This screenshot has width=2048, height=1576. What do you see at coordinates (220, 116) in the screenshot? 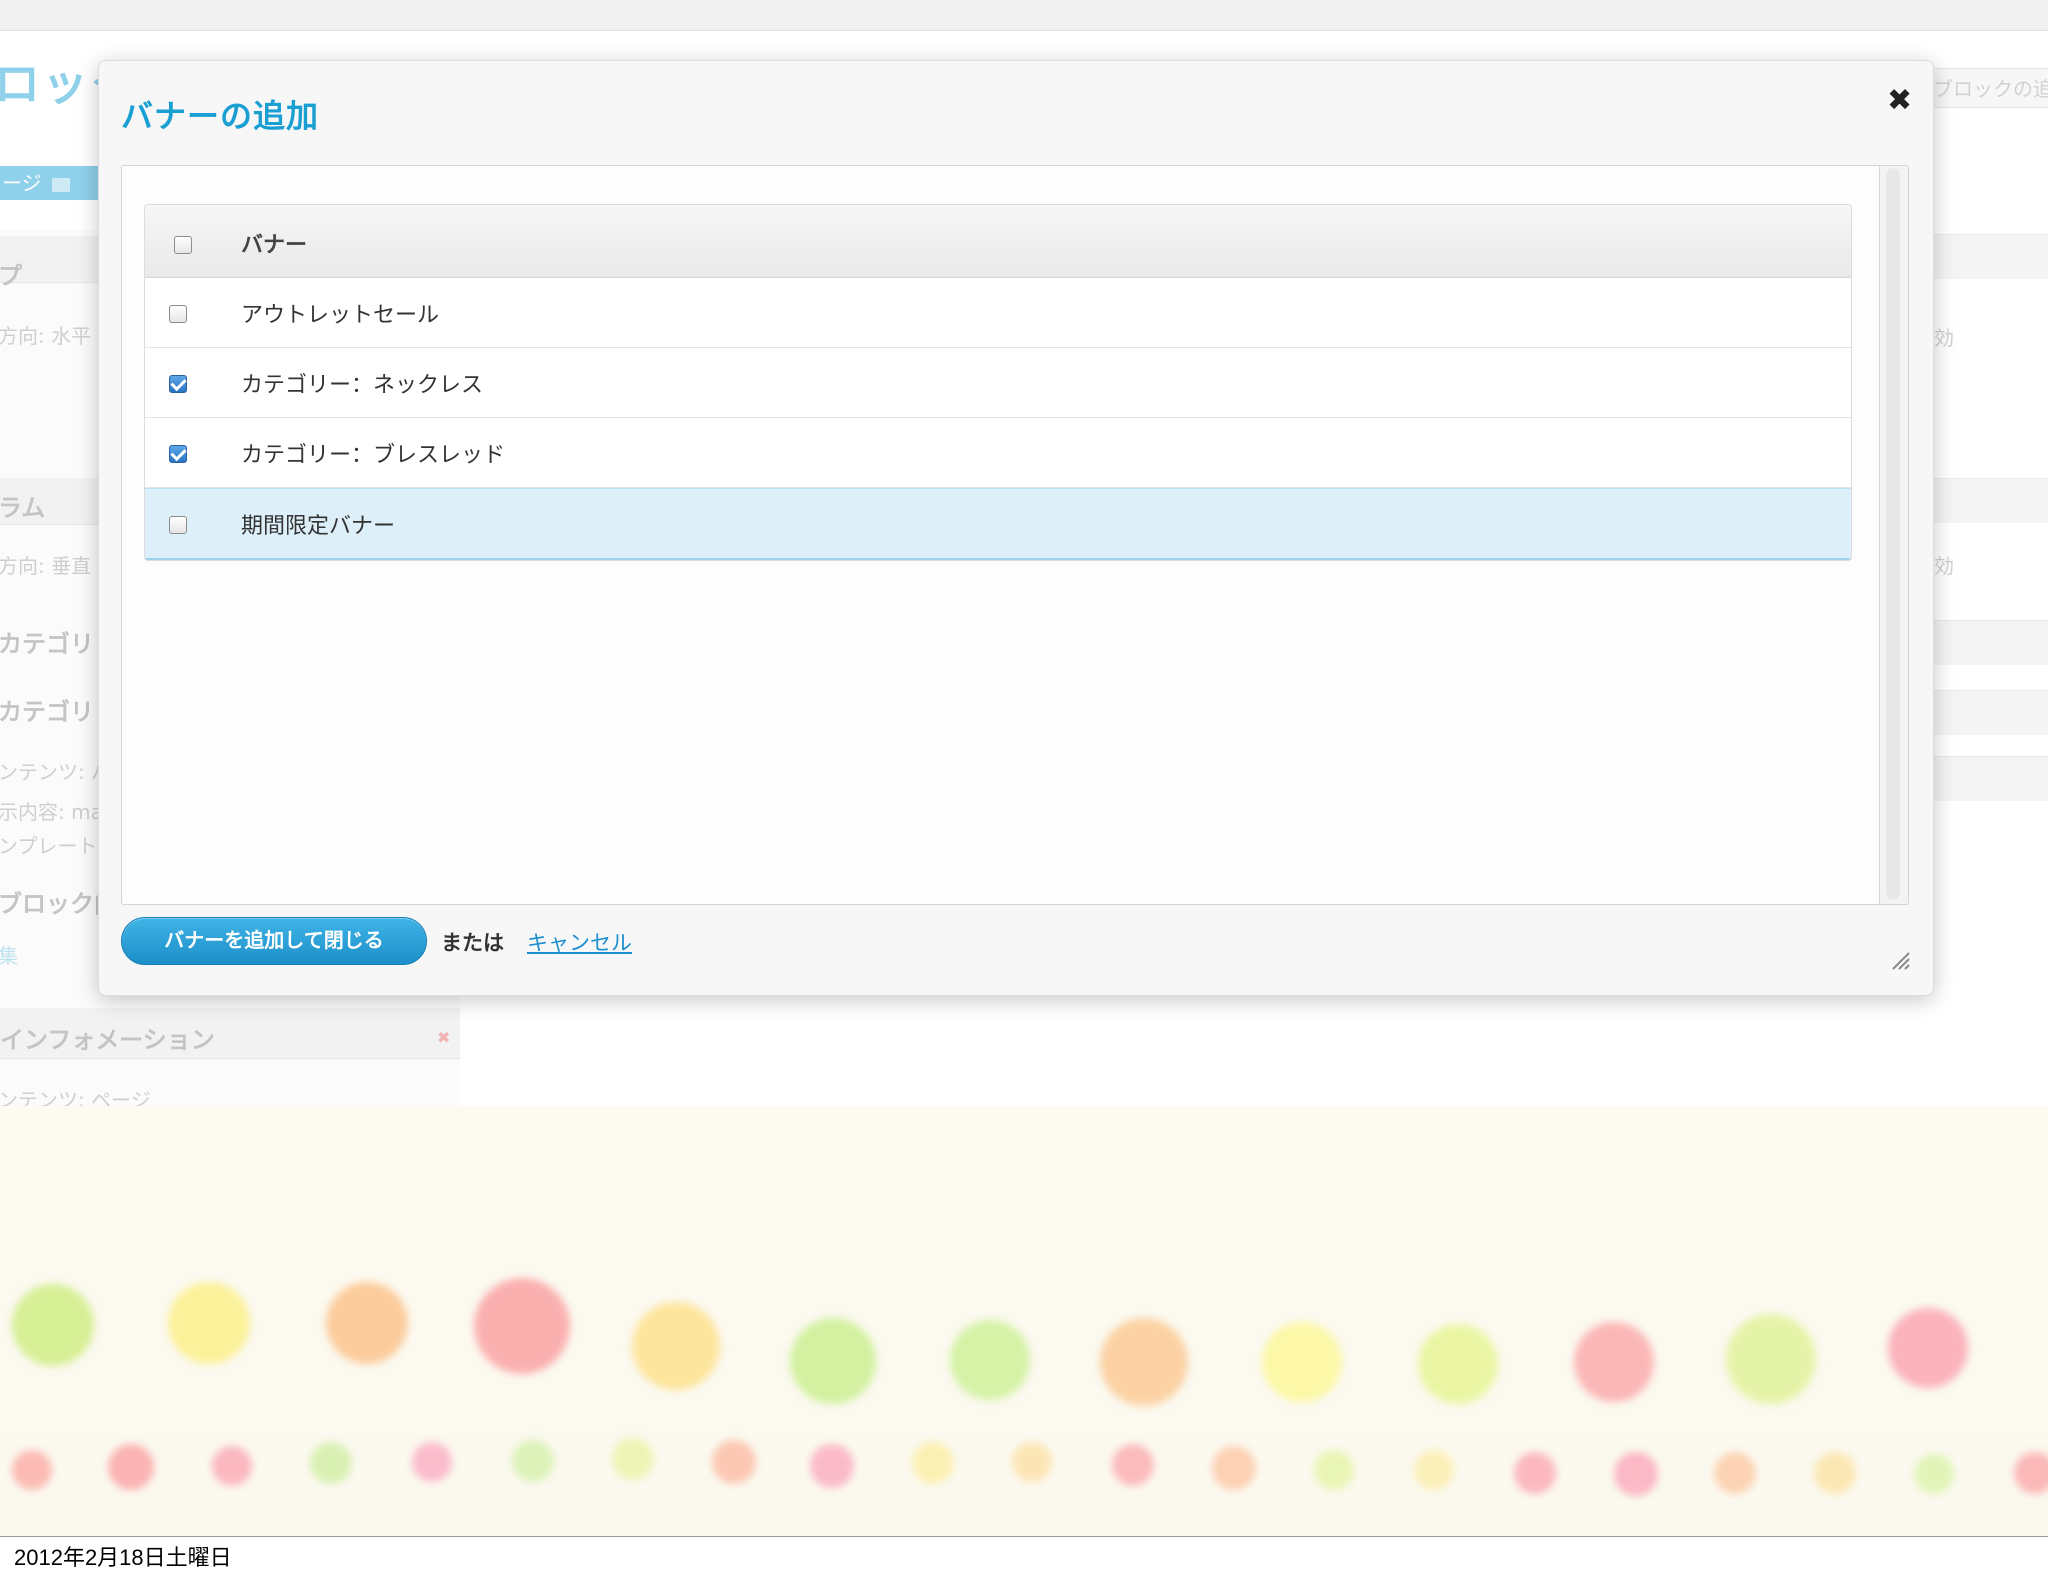
I see `dialog-title: バナーの追加` at bounding box center [220, 116].